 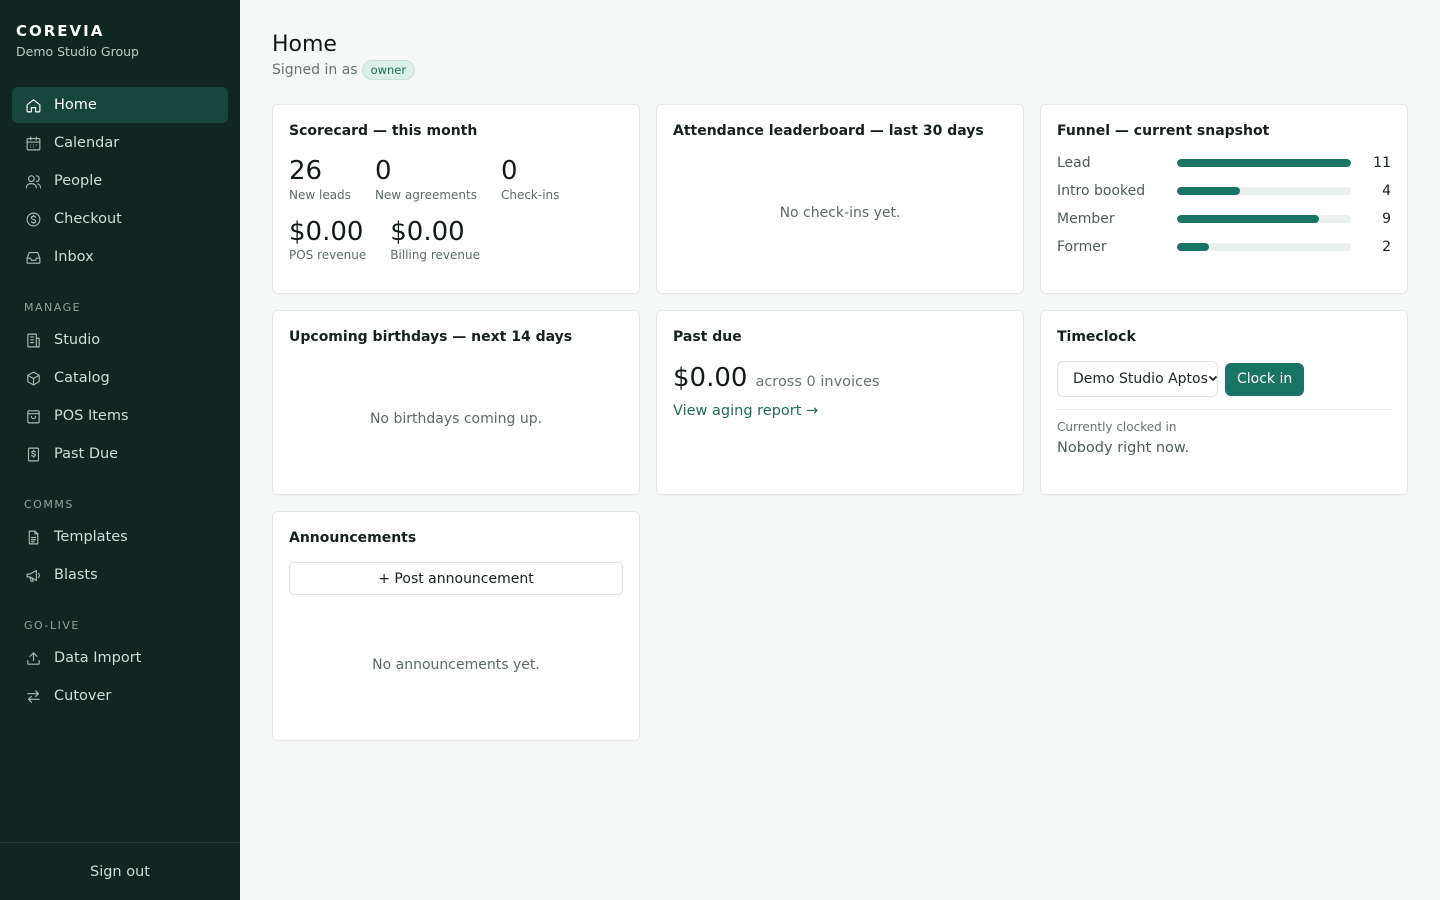 I want to click on sidebar-footer: Sign out, so click(x=120, y=871).